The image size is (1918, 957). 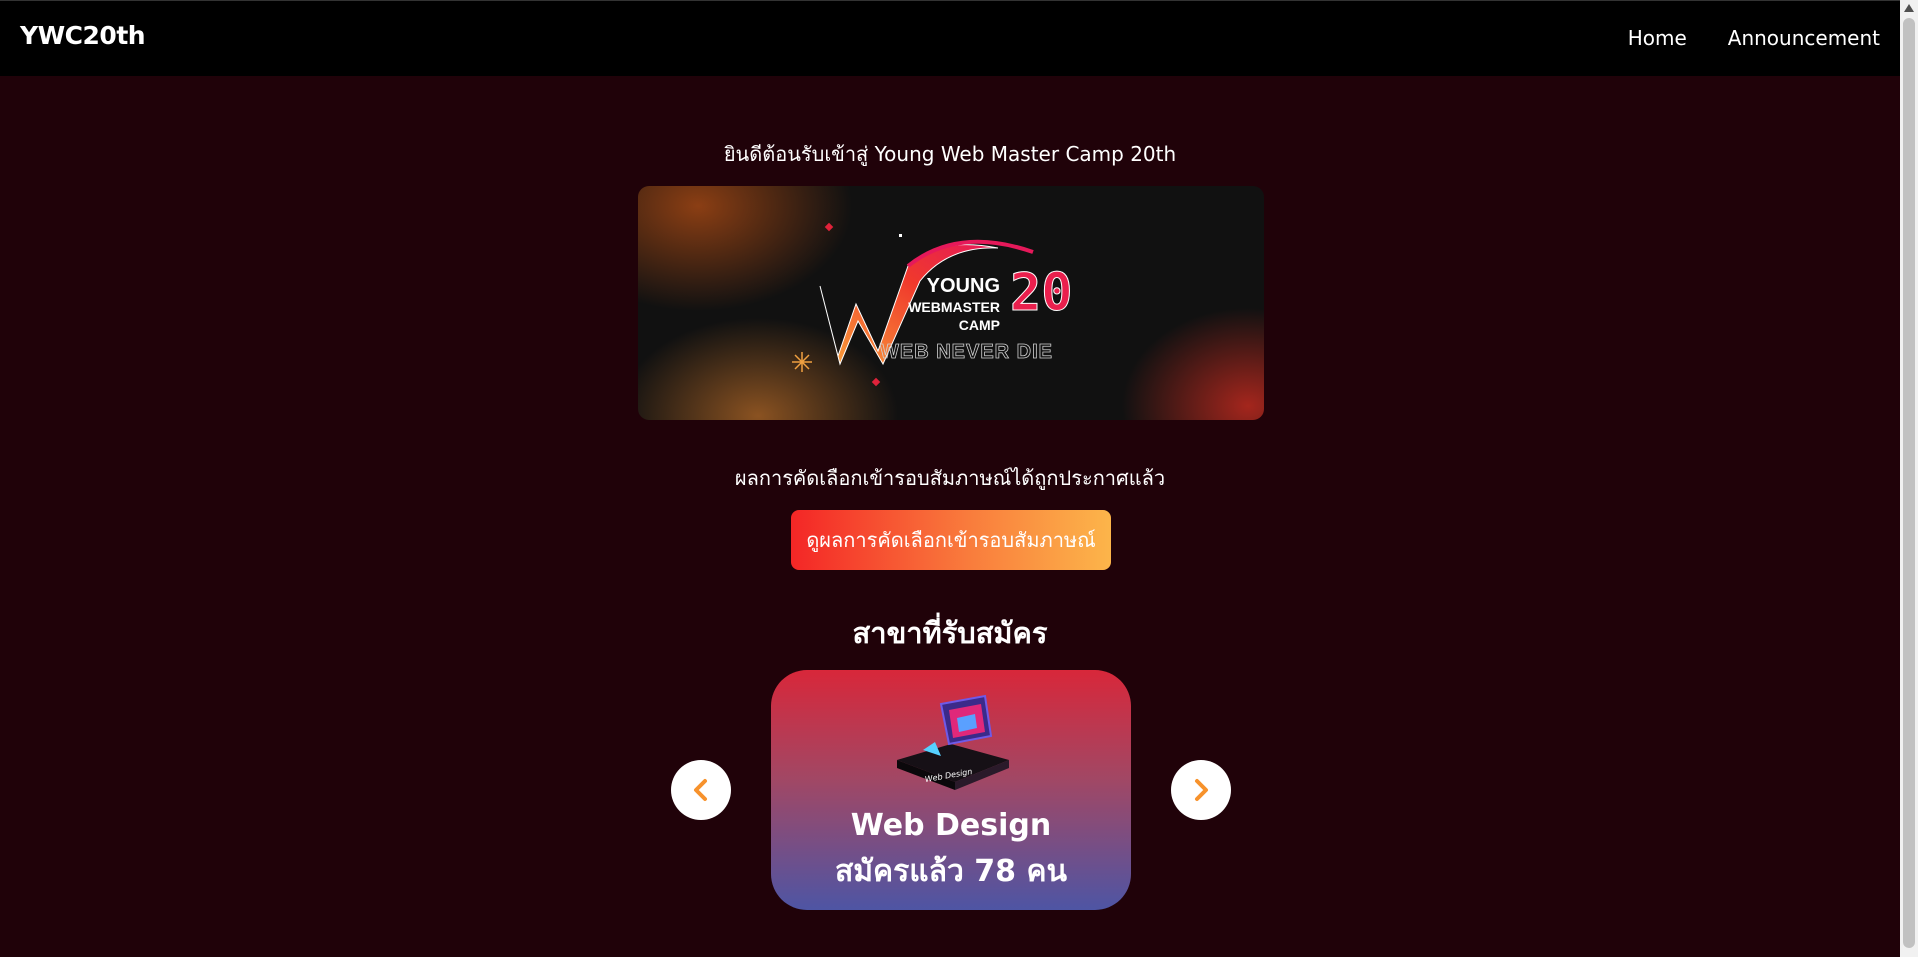 What do you see at coordinates (1804, 38) in the screenshot?
I see `nav-link-announcement: Announcement` at bounding box center [1804, 38].